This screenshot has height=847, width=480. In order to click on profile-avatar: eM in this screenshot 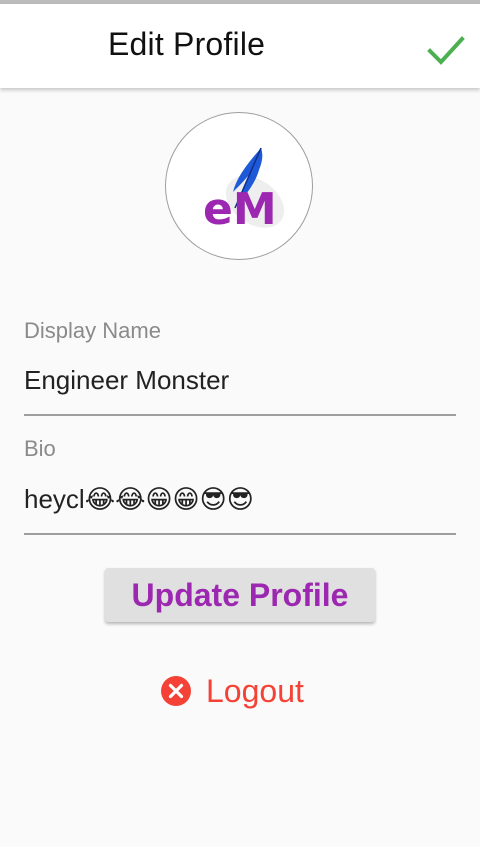, I will do `click(239, 186)`.